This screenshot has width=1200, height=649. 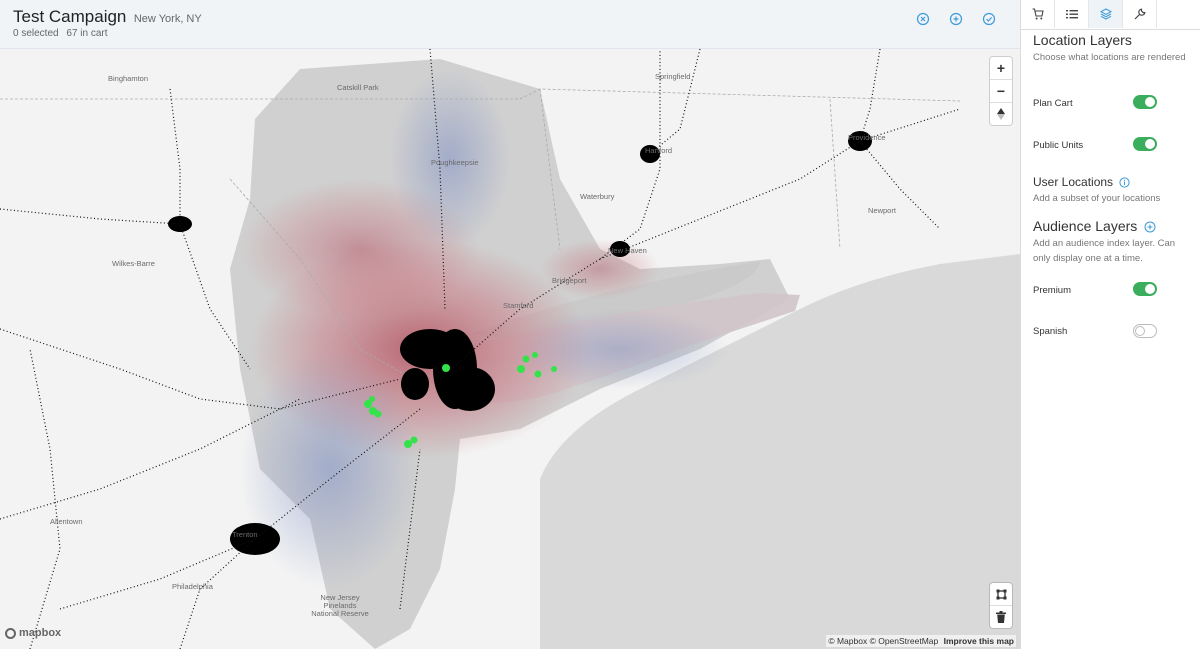 I want to click on place-label: Newport, so click(x=882, y=210).